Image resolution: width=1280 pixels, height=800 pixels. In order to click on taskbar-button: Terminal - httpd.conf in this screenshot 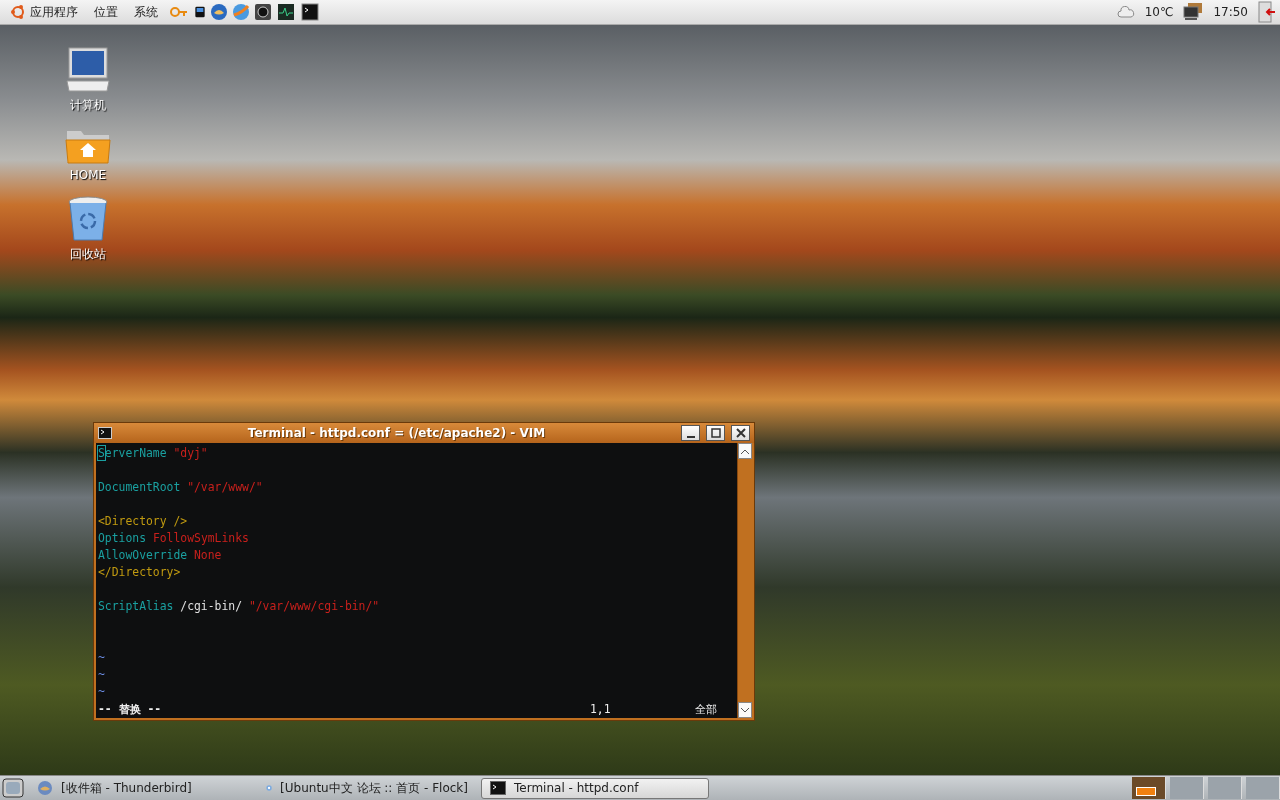, I will do `click(595, 788)`.